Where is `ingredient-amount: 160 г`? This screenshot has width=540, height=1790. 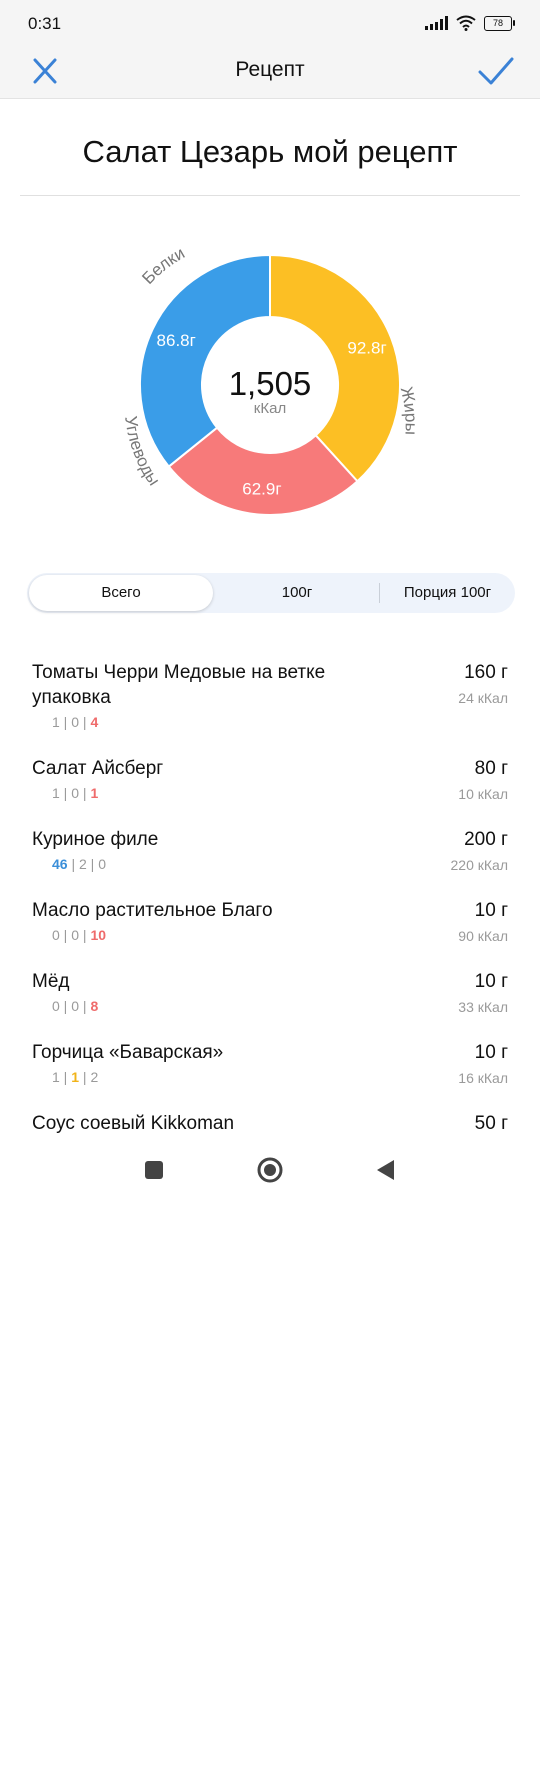
ingredient-amount: 160 г is located at coordinates (486, 672).